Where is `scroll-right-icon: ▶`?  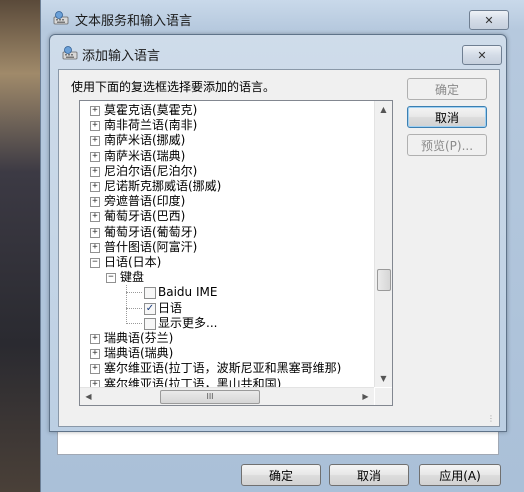 scroll-right-icon: ▶ is located at coordinates (365, 396).